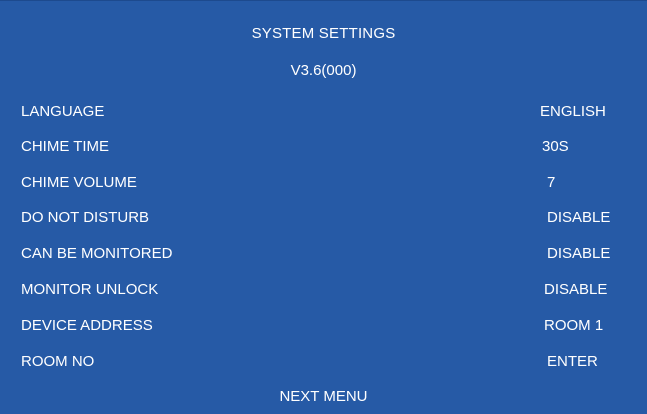 This screenshot has height=414, width=647. I want to click on setting-value-room-no: ENTER, so click(572, 362).